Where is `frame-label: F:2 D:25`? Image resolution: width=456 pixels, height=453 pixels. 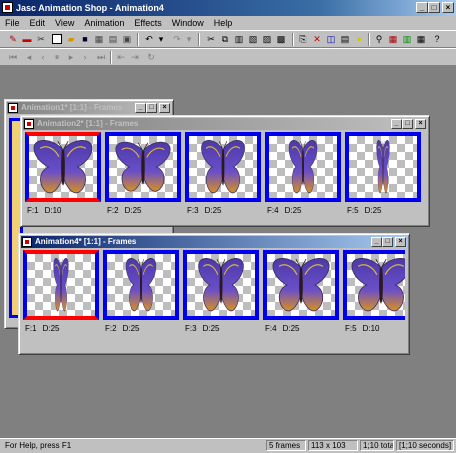 frame-label: F:2 D:25 is located at coordinates (124, 210).